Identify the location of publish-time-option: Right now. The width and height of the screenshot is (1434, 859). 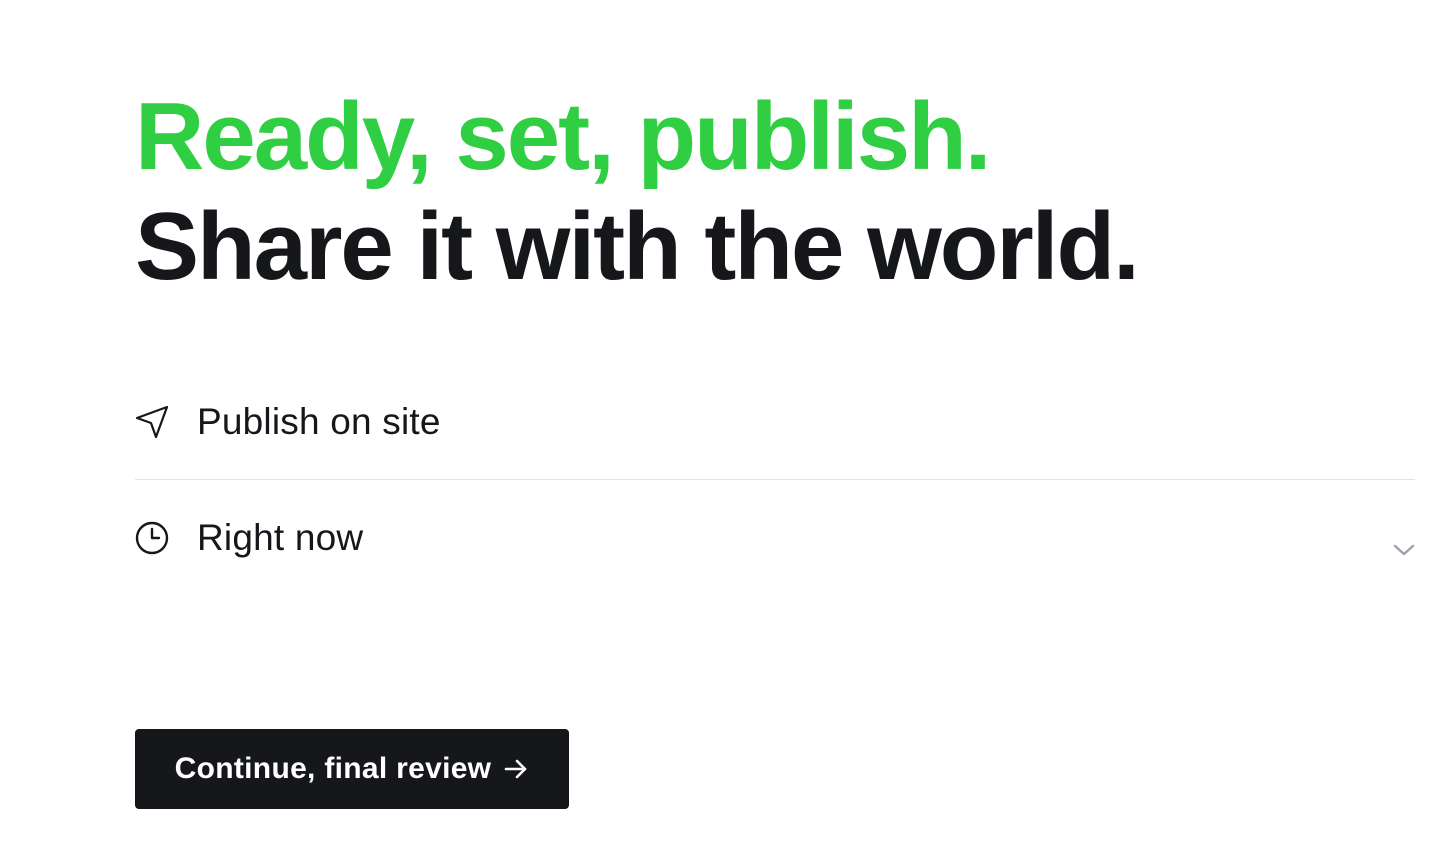
(775, 537).